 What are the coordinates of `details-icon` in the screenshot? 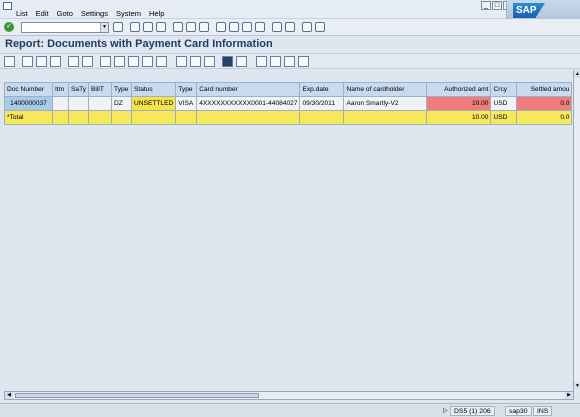 It's located at (9, 61).